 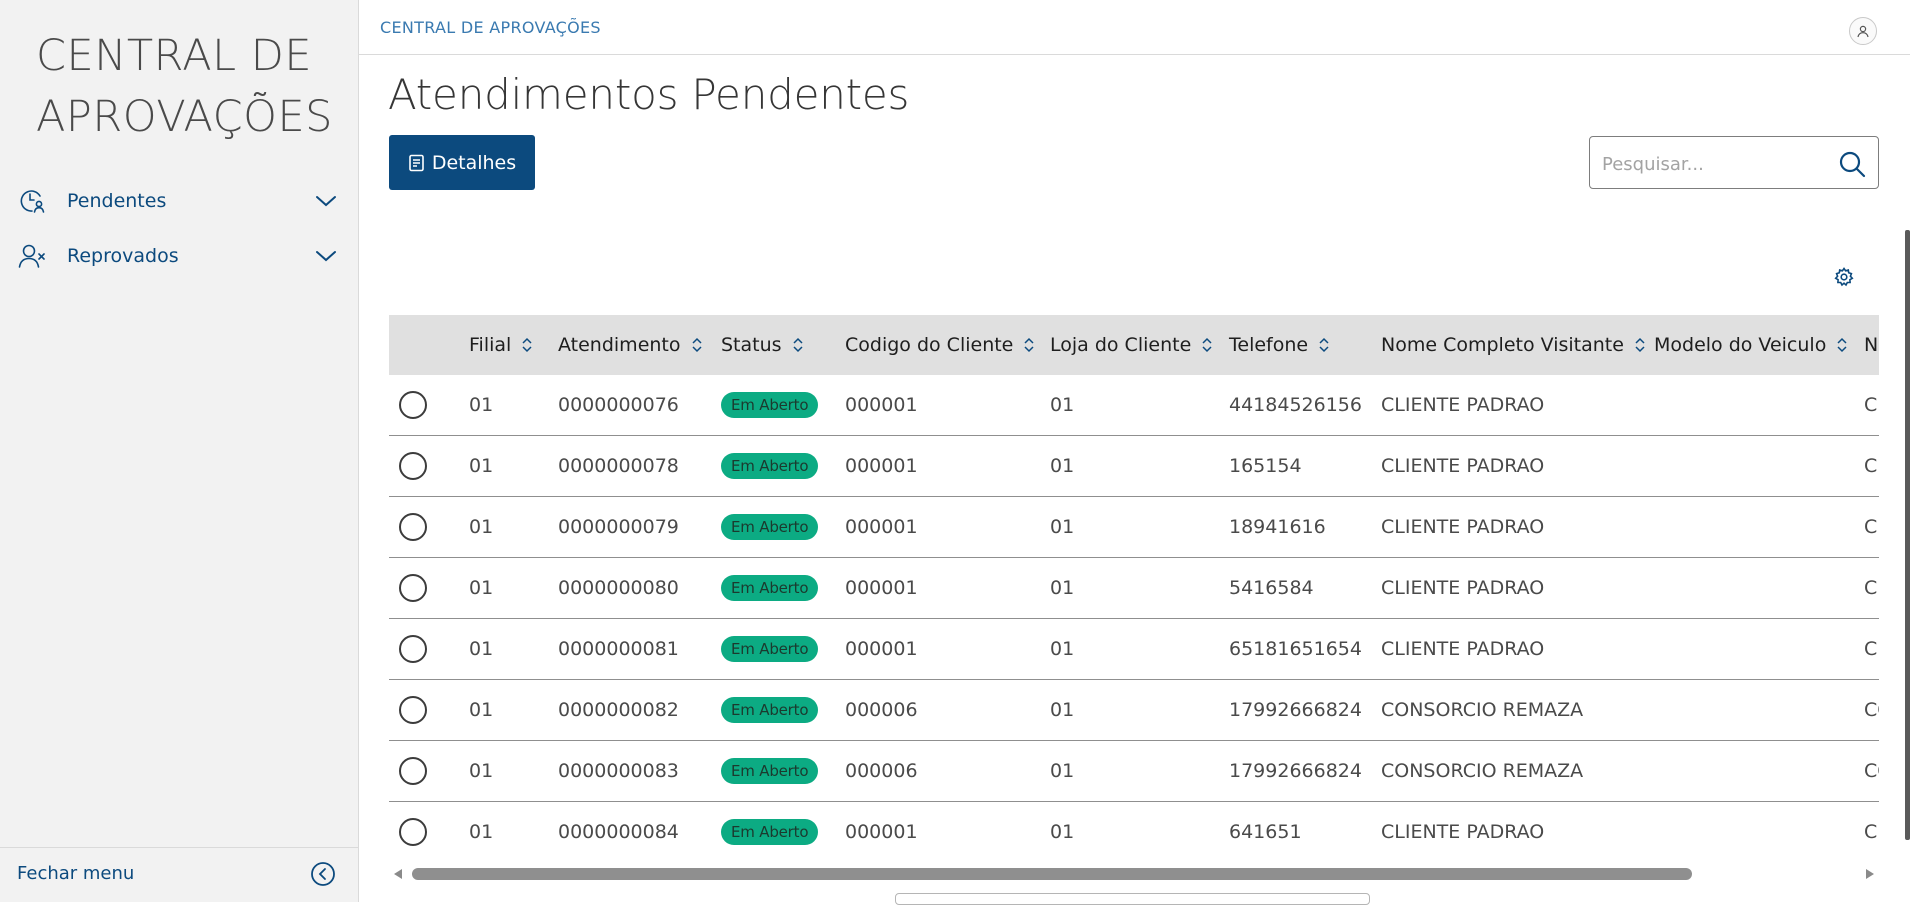 I want to click on column-header: Codigo do Cliente, so click(x=947, y=345).